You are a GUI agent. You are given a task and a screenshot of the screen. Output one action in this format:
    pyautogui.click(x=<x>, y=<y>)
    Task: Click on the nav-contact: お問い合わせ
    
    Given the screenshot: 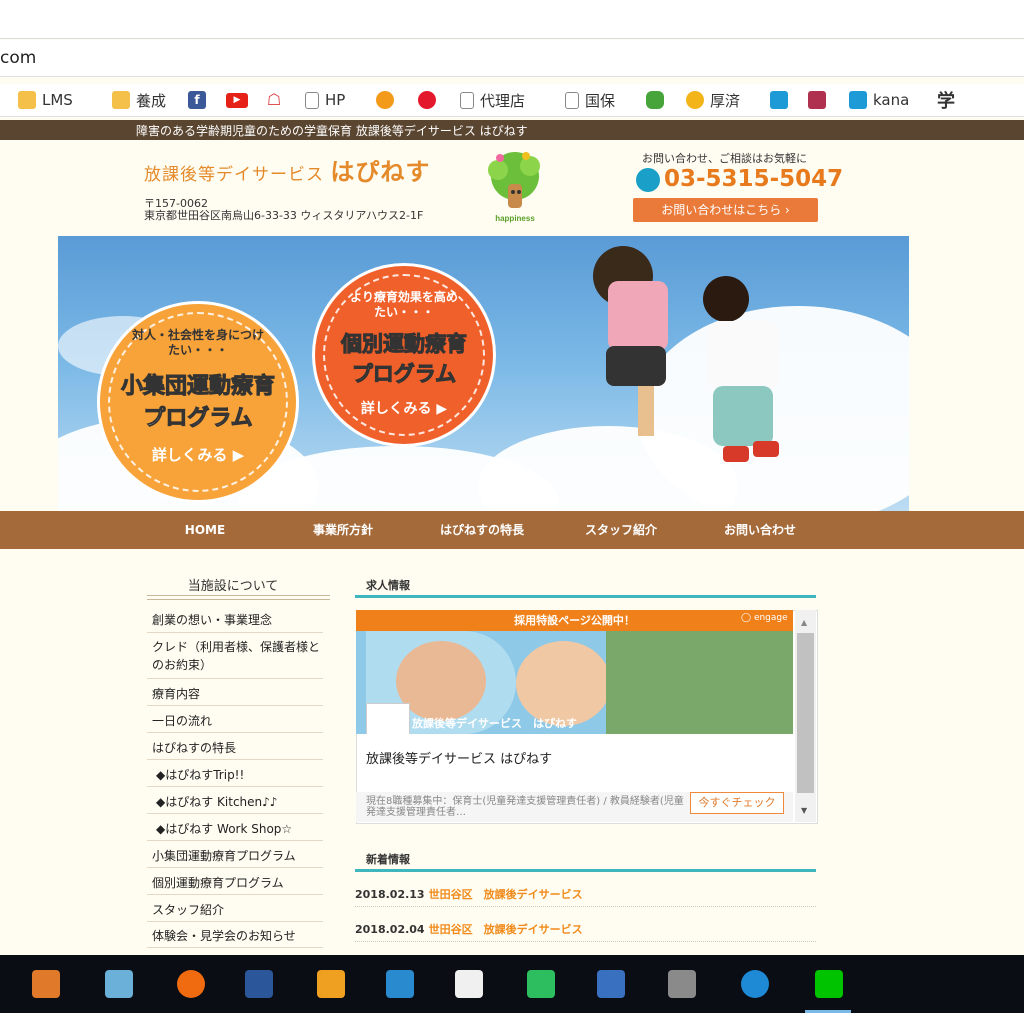 What is the action you would take?
    pyautogui.click(x=760, y=530)
    